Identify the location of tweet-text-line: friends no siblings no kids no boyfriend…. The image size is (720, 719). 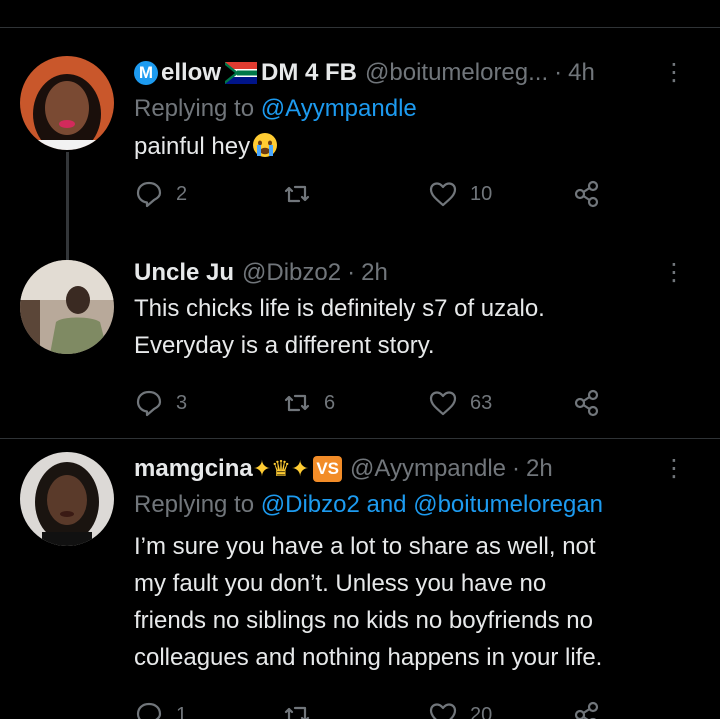
(363, 620).